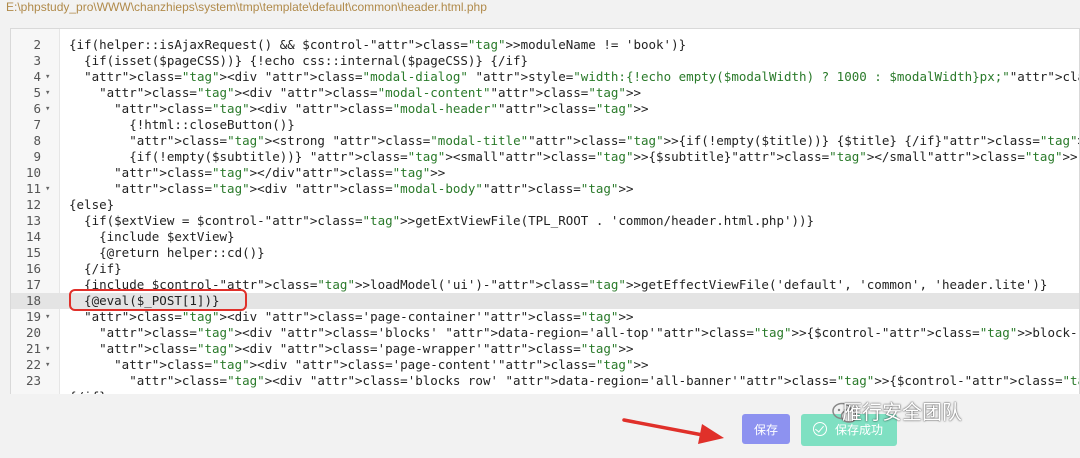  I want to click on line-number: 11, so click(33, 188).